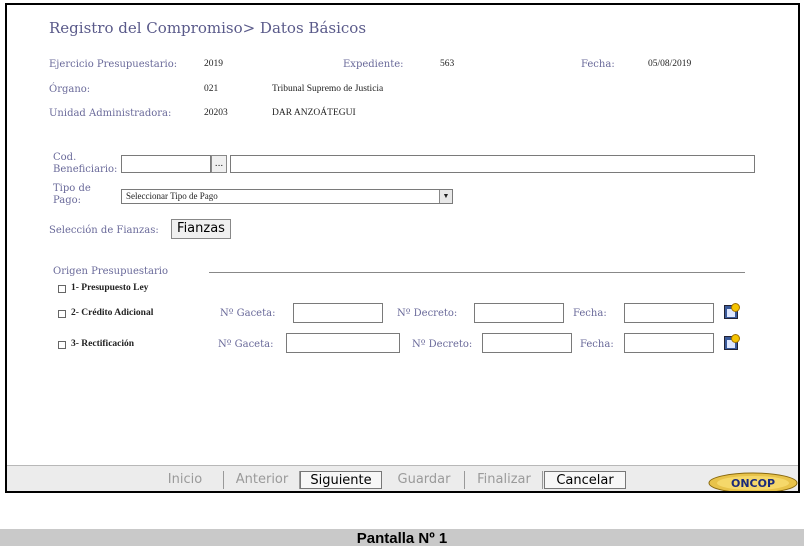 This screenshot has height=548, width=804. I want to click on gaceta-label-3: Nº Gaceta:, so click(246, 344).